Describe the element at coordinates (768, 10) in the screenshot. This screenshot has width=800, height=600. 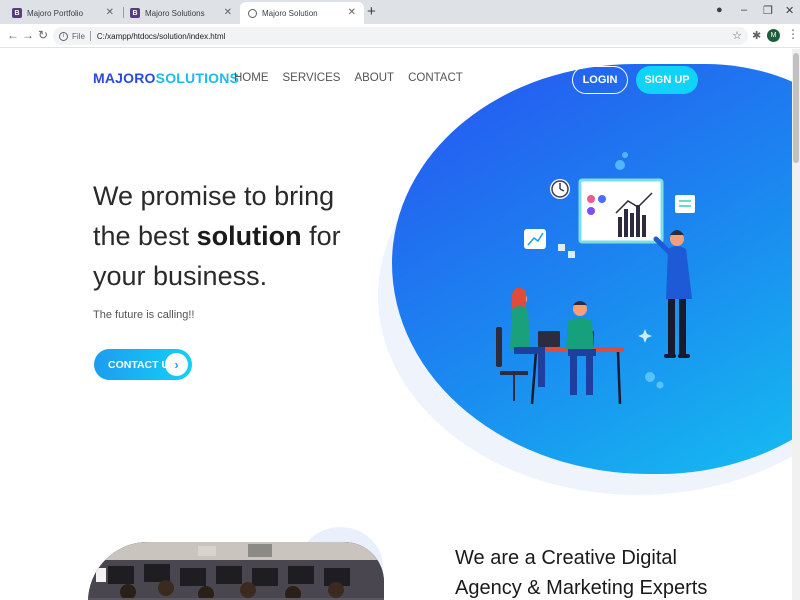
I see `restore-icon: ❐` at that location.